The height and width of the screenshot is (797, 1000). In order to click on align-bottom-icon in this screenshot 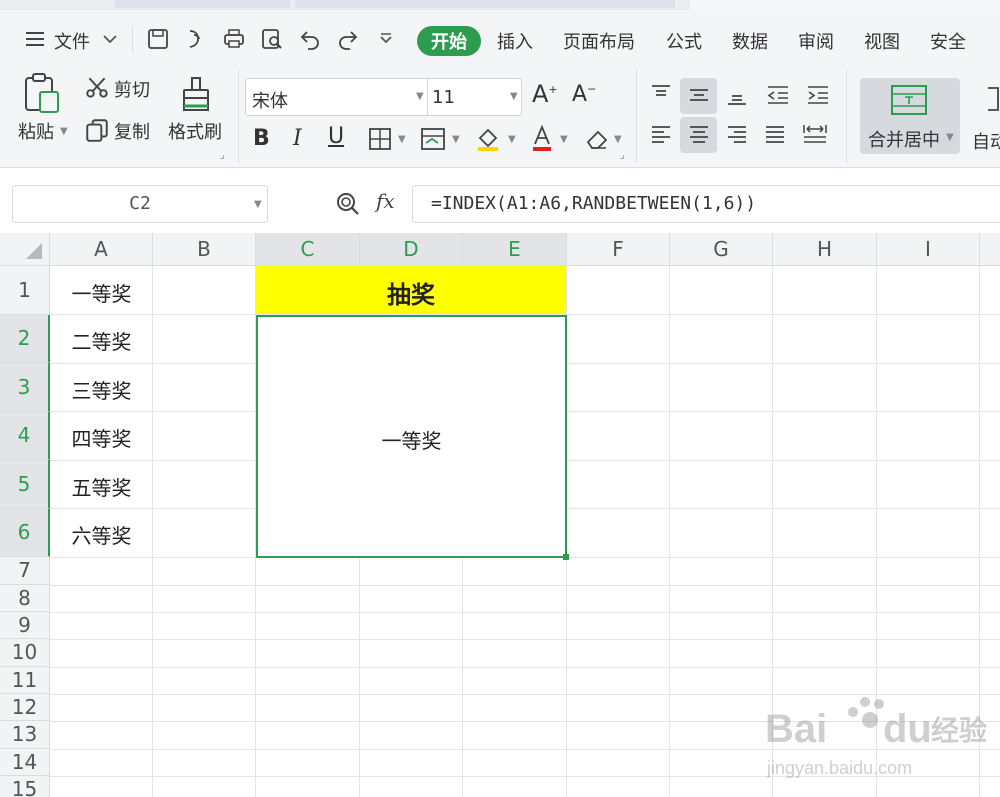, I will do `click(737, 95)`.